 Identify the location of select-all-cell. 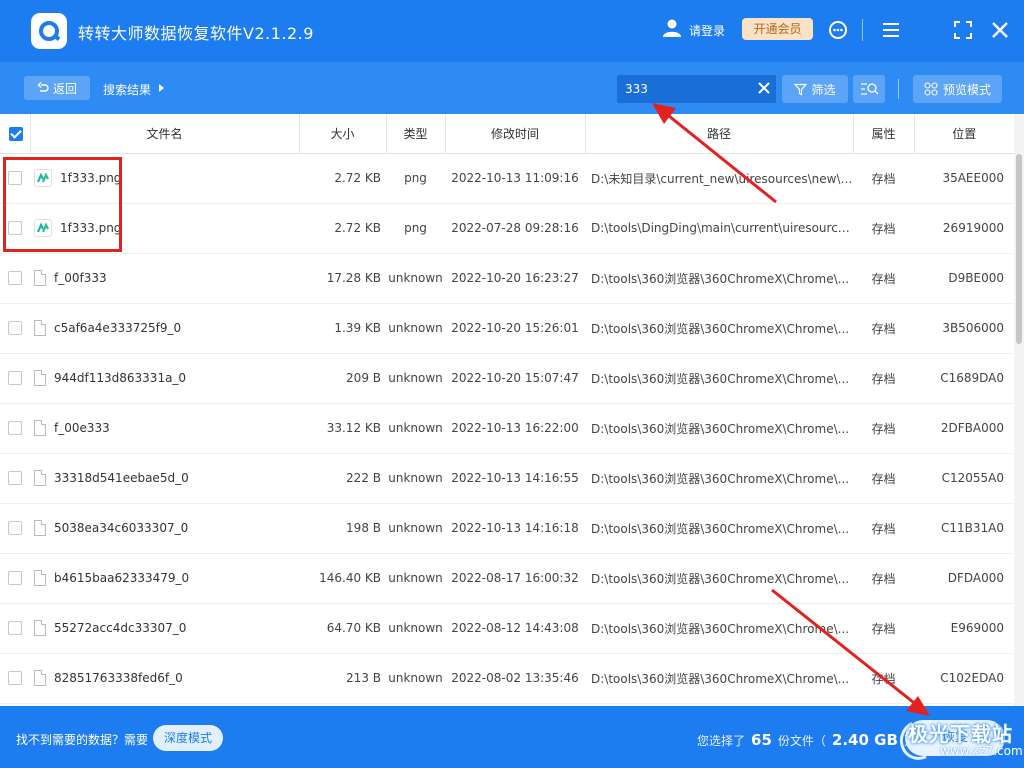
(15, 134).